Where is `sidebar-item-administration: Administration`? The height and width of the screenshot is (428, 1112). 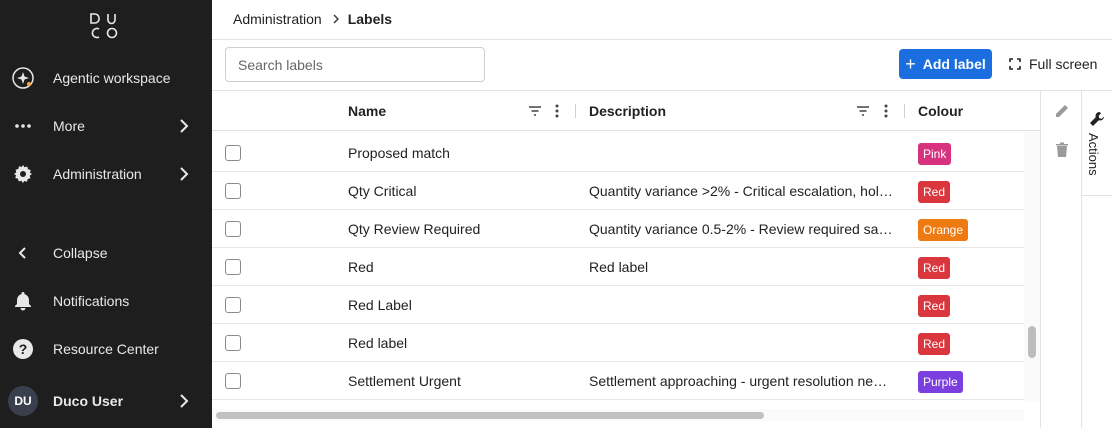 sidebar-item-administration: Administration is located at coordinates (106, 174).